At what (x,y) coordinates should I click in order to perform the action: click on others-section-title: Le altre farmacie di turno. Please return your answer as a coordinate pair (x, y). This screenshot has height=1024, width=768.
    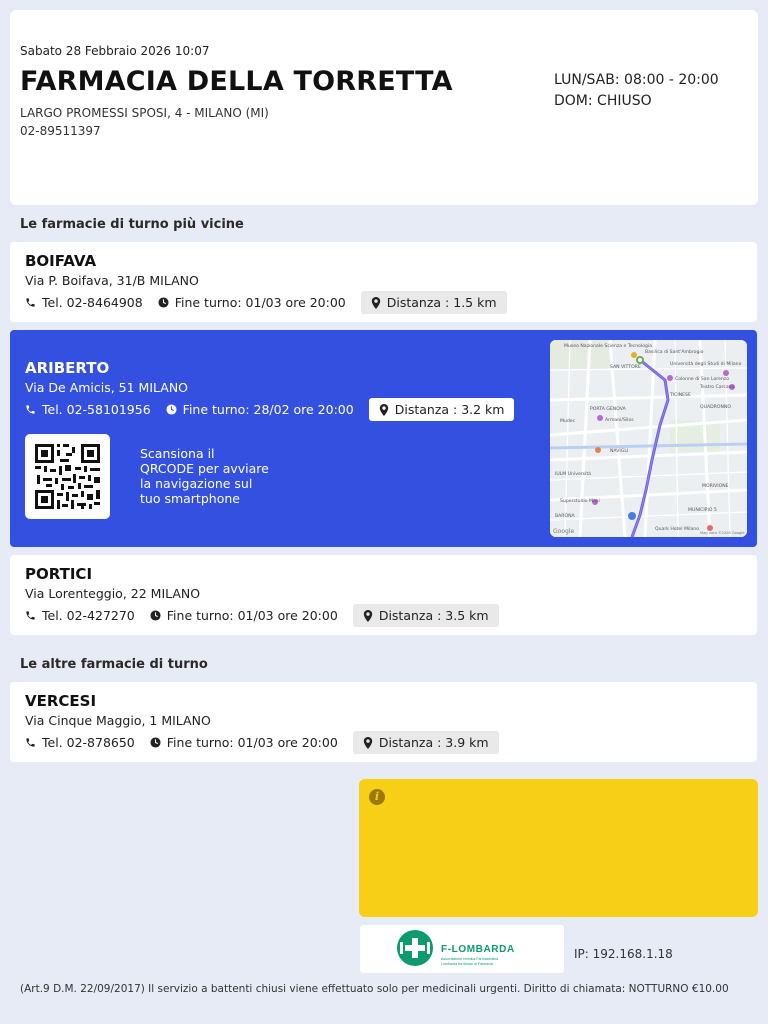
    Looking at the image, I should click on (114, 664).